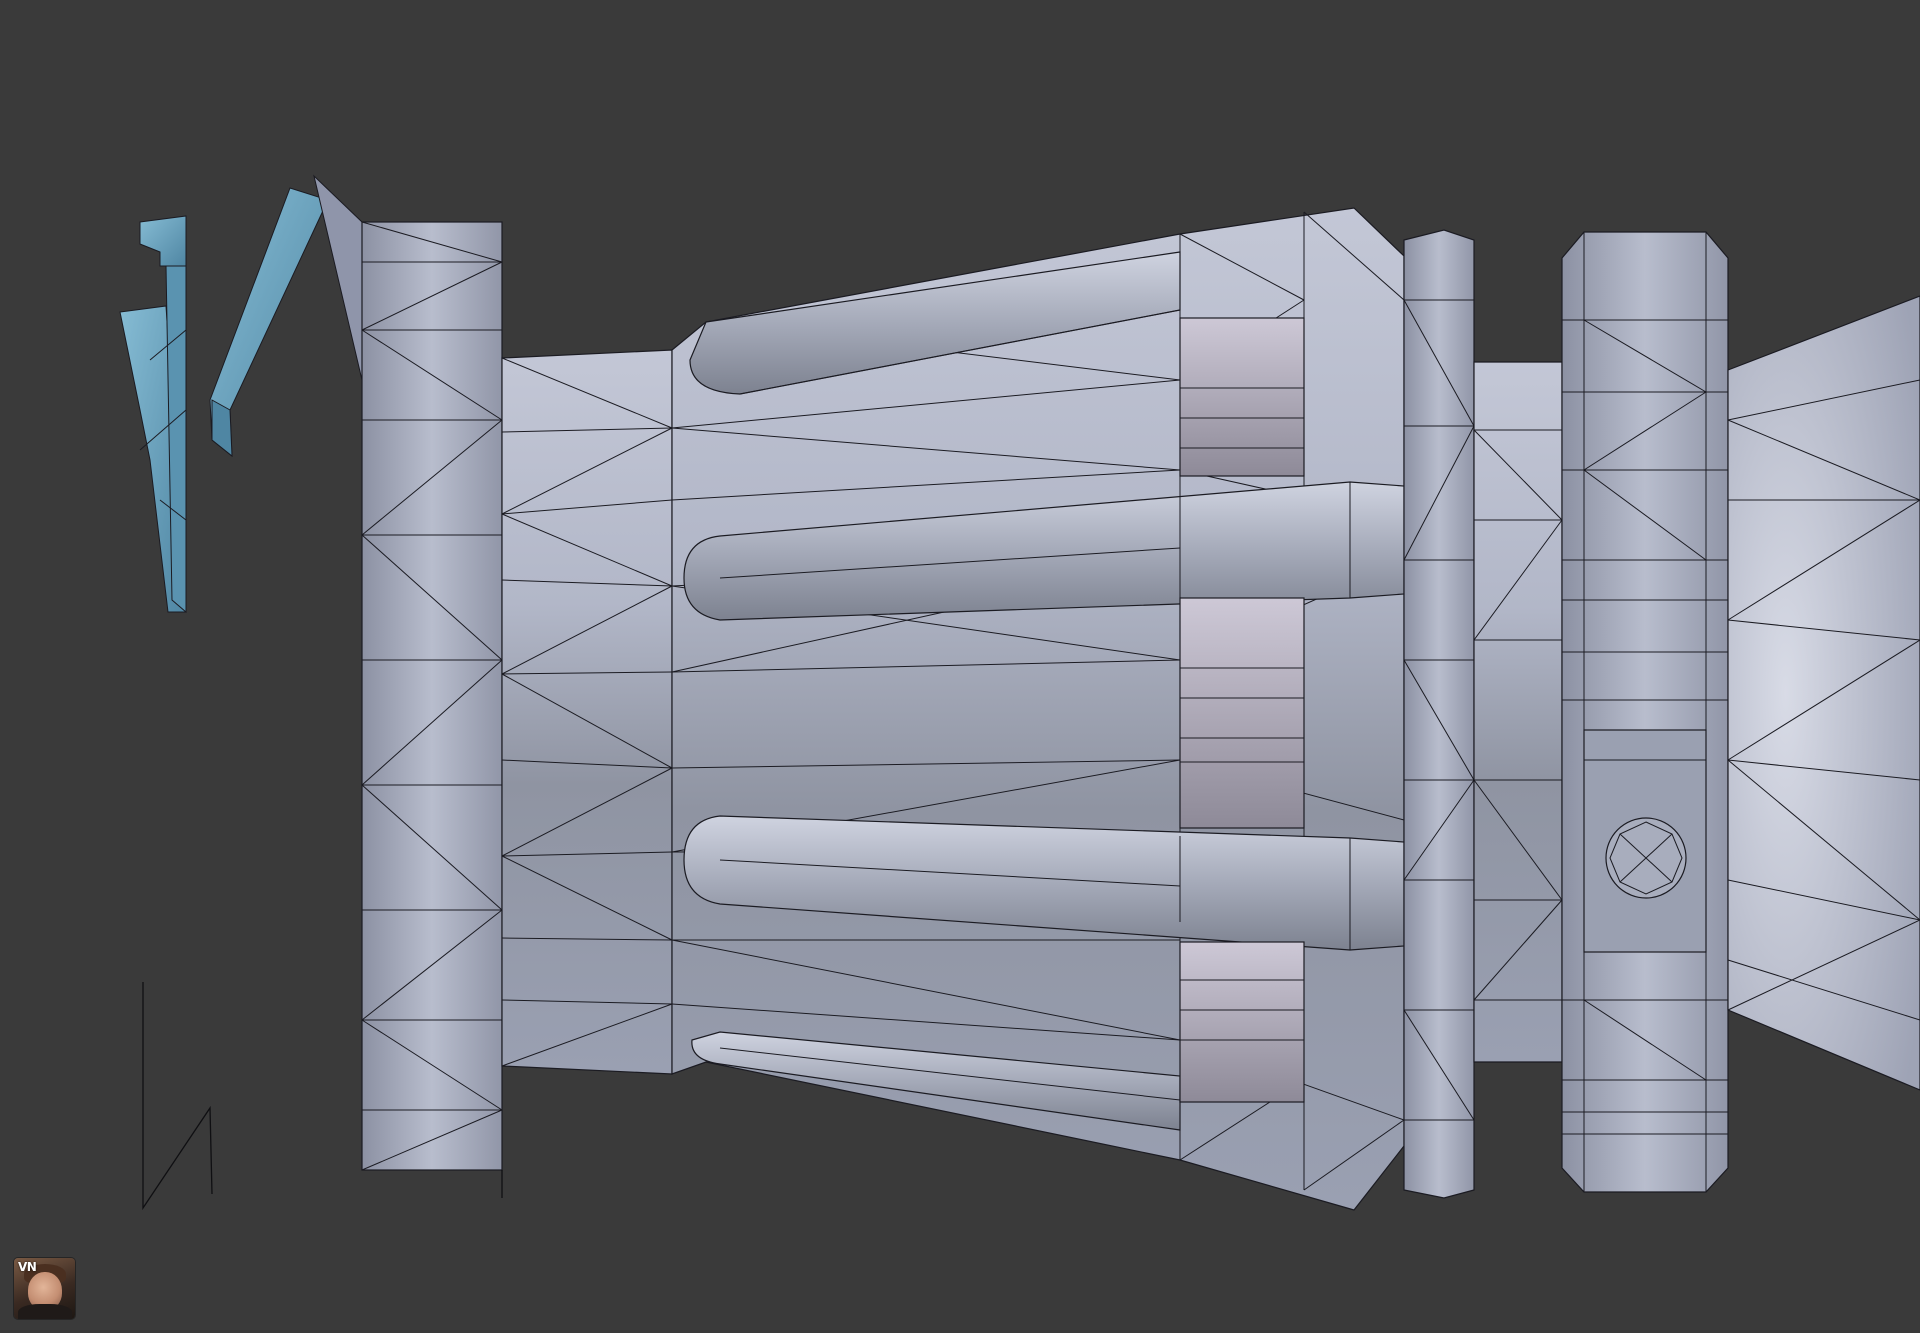 Image resolution: width=1920 pixels, height=1333 pixels. What do you see at coordinates (27, 1267) in the screenshot?
I see `avatar-initials: VN` at bounding box center [27, 1267].